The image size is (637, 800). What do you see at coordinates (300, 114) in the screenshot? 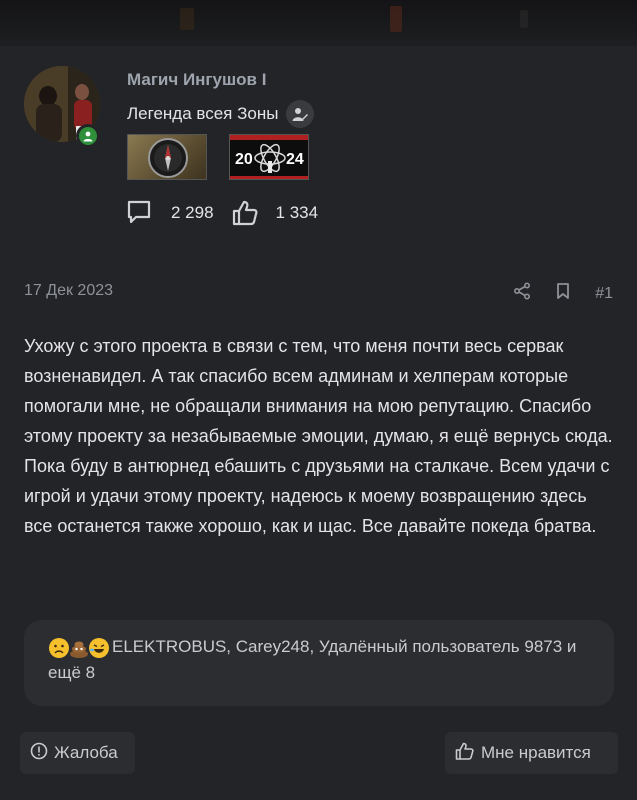
I see `user-edit-icon` at bounding box center [300, 114].